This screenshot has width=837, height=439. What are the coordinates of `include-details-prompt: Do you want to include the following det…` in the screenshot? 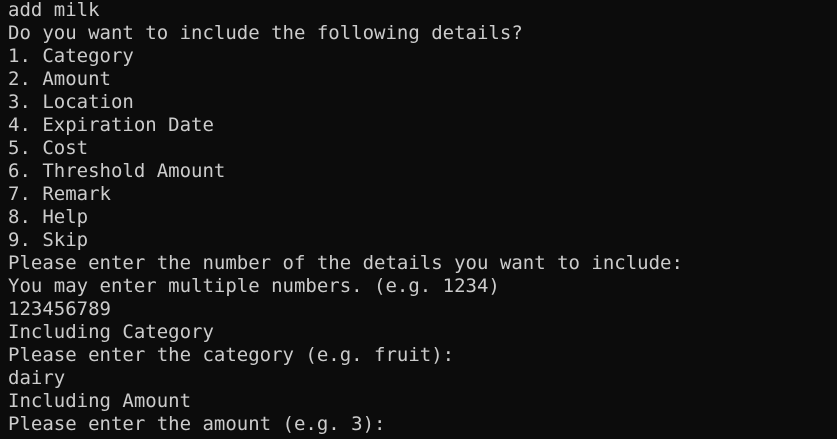 It's located at (265, 33).